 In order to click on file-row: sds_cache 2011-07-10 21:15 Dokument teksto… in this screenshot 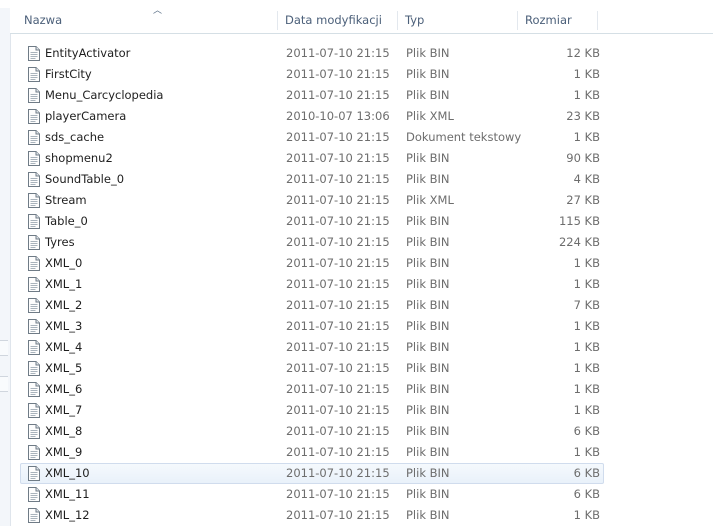, I will do `click(312, 137)`.